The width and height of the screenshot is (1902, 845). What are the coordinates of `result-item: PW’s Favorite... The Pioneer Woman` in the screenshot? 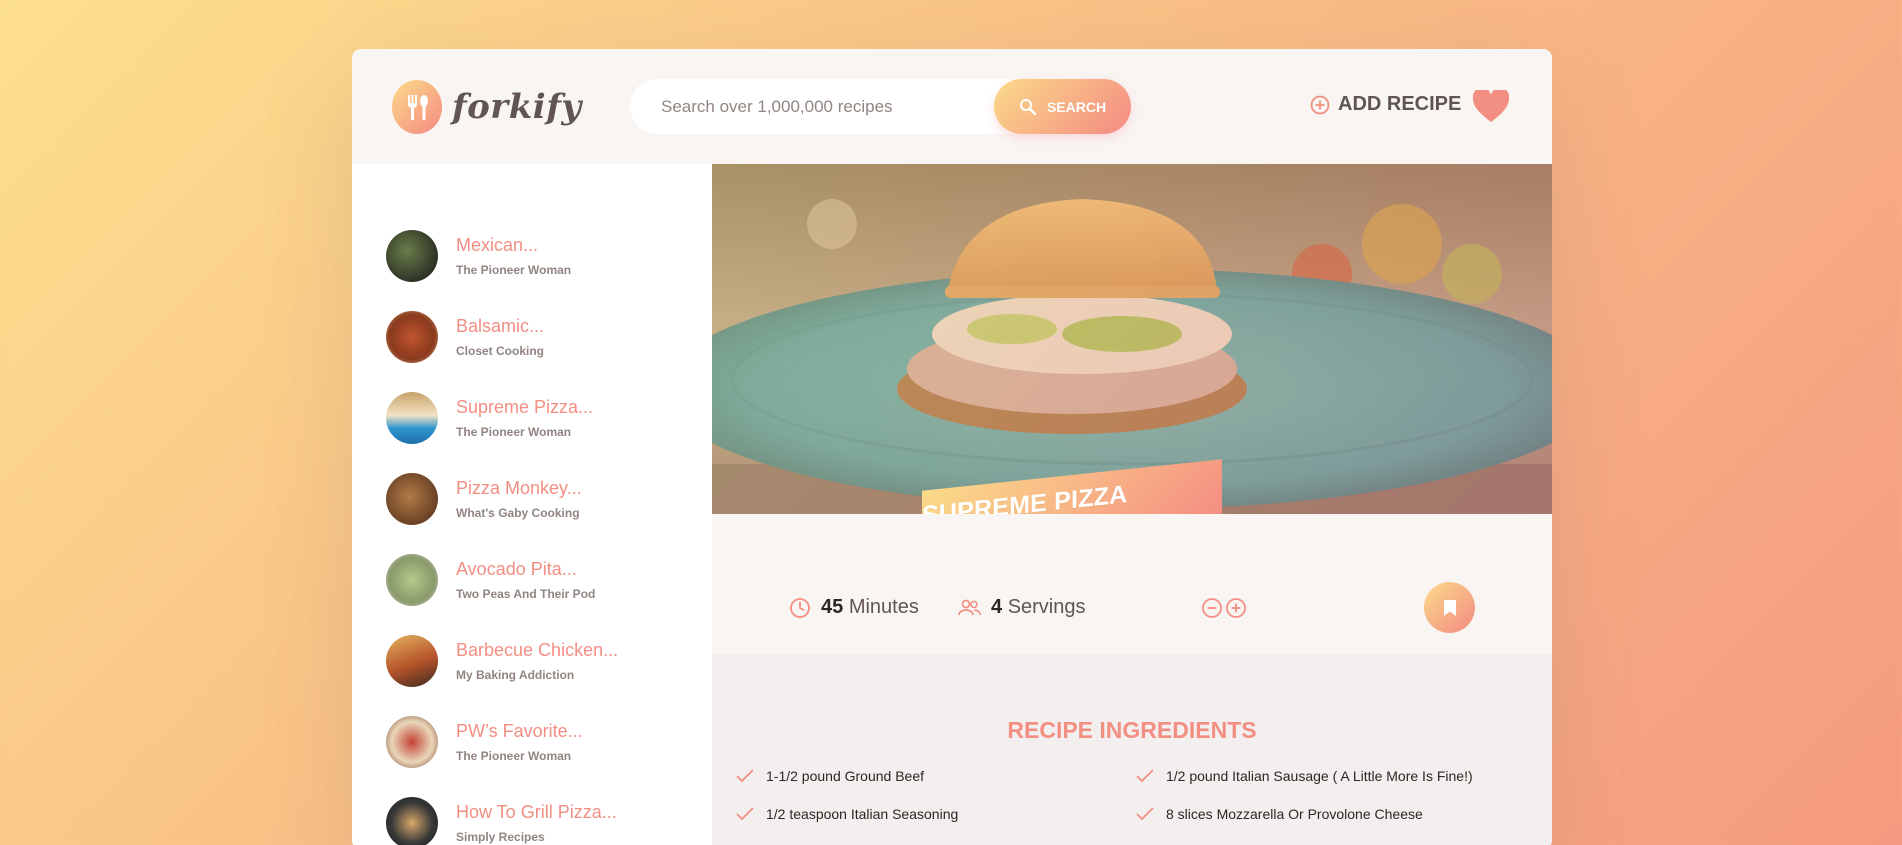 It's located at (532, 741).